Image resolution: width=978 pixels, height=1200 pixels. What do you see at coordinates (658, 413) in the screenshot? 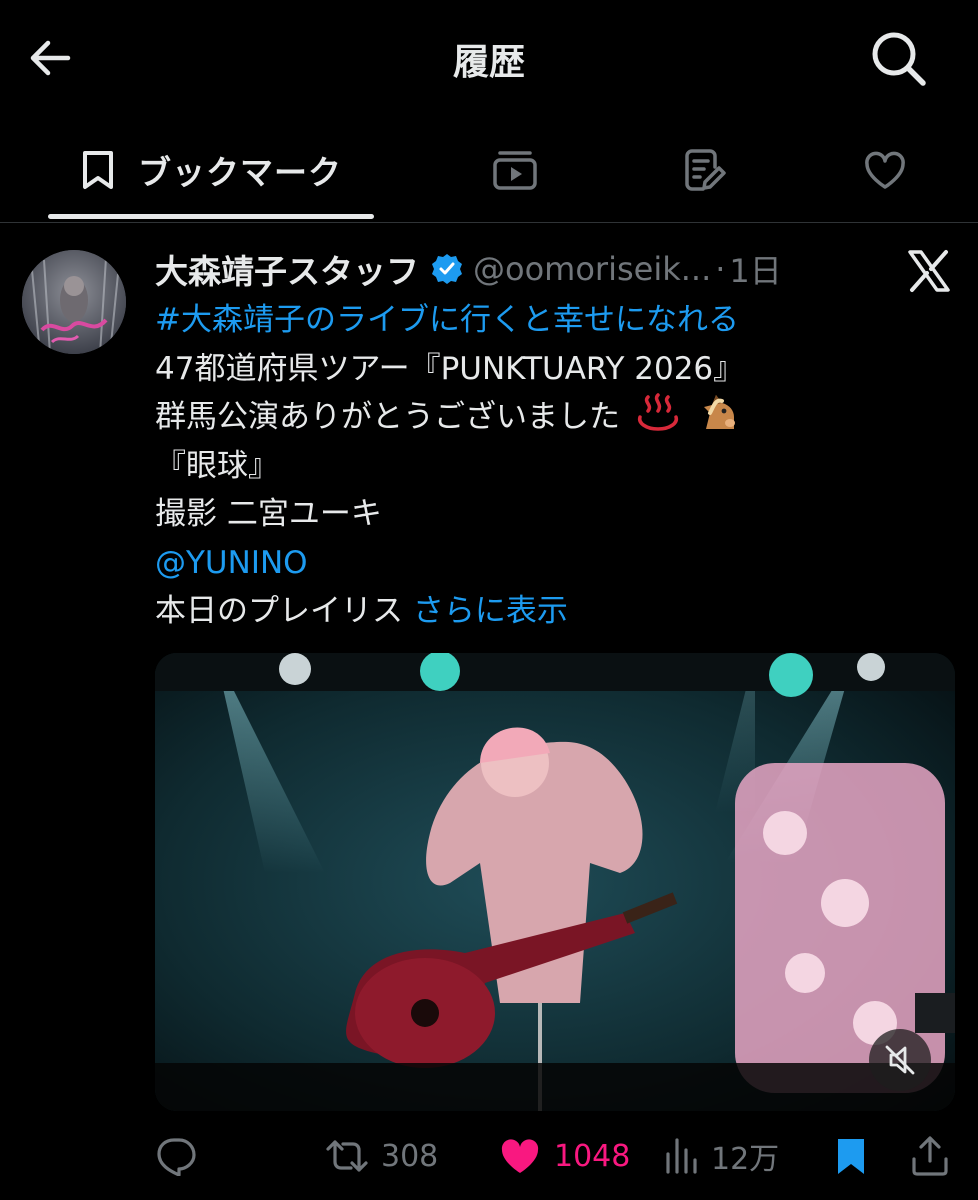
I see `hot-springs-emoji` at bounding box center [658, 413].